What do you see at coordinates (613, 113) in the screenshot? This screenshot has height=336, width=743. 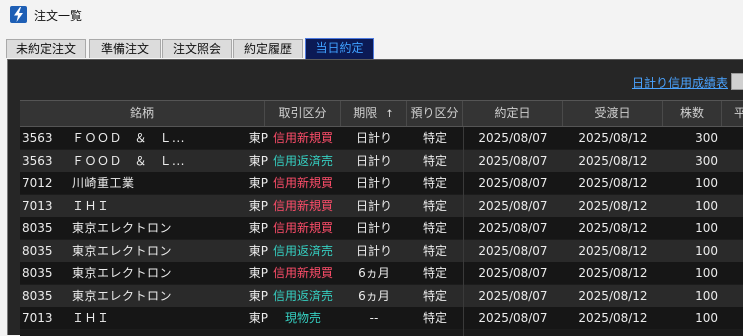 I see `header-settle-date: 受渡日` at bounding box center [613, 113].